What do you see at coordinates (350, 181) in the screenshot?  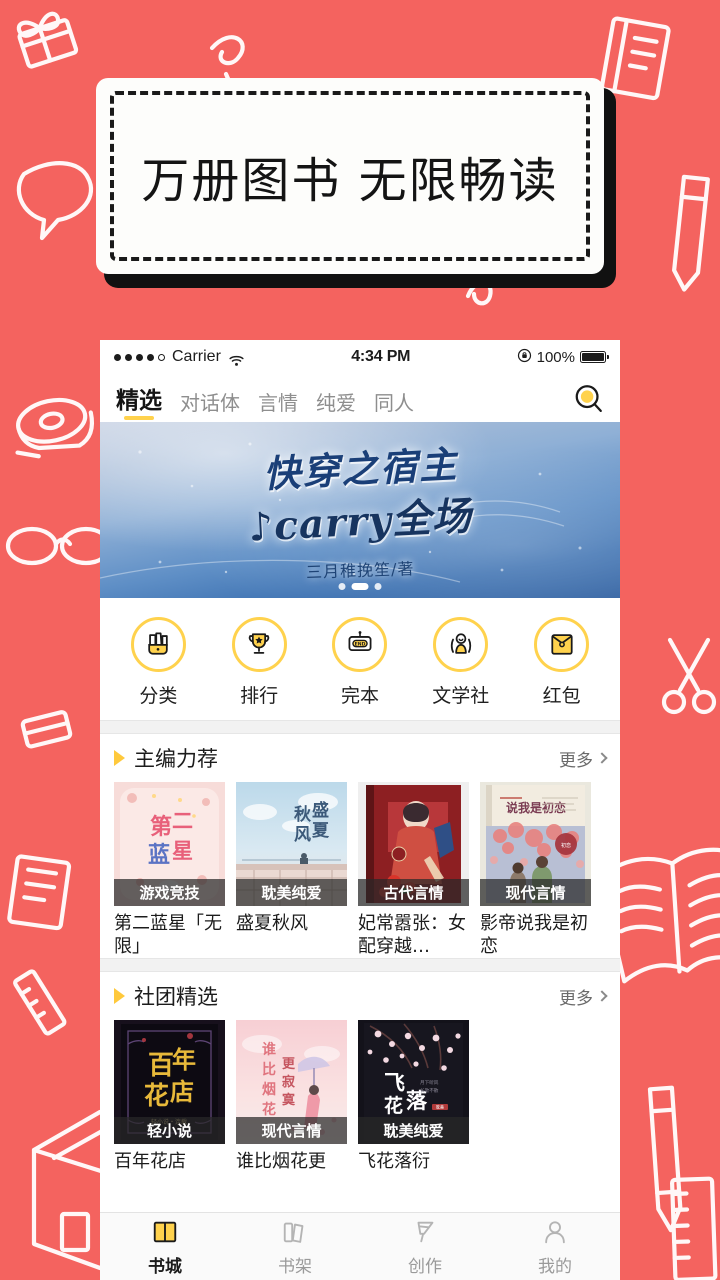 I see `promo-headline: 万册图书 无限畅读` at bounding box center [350, 181].